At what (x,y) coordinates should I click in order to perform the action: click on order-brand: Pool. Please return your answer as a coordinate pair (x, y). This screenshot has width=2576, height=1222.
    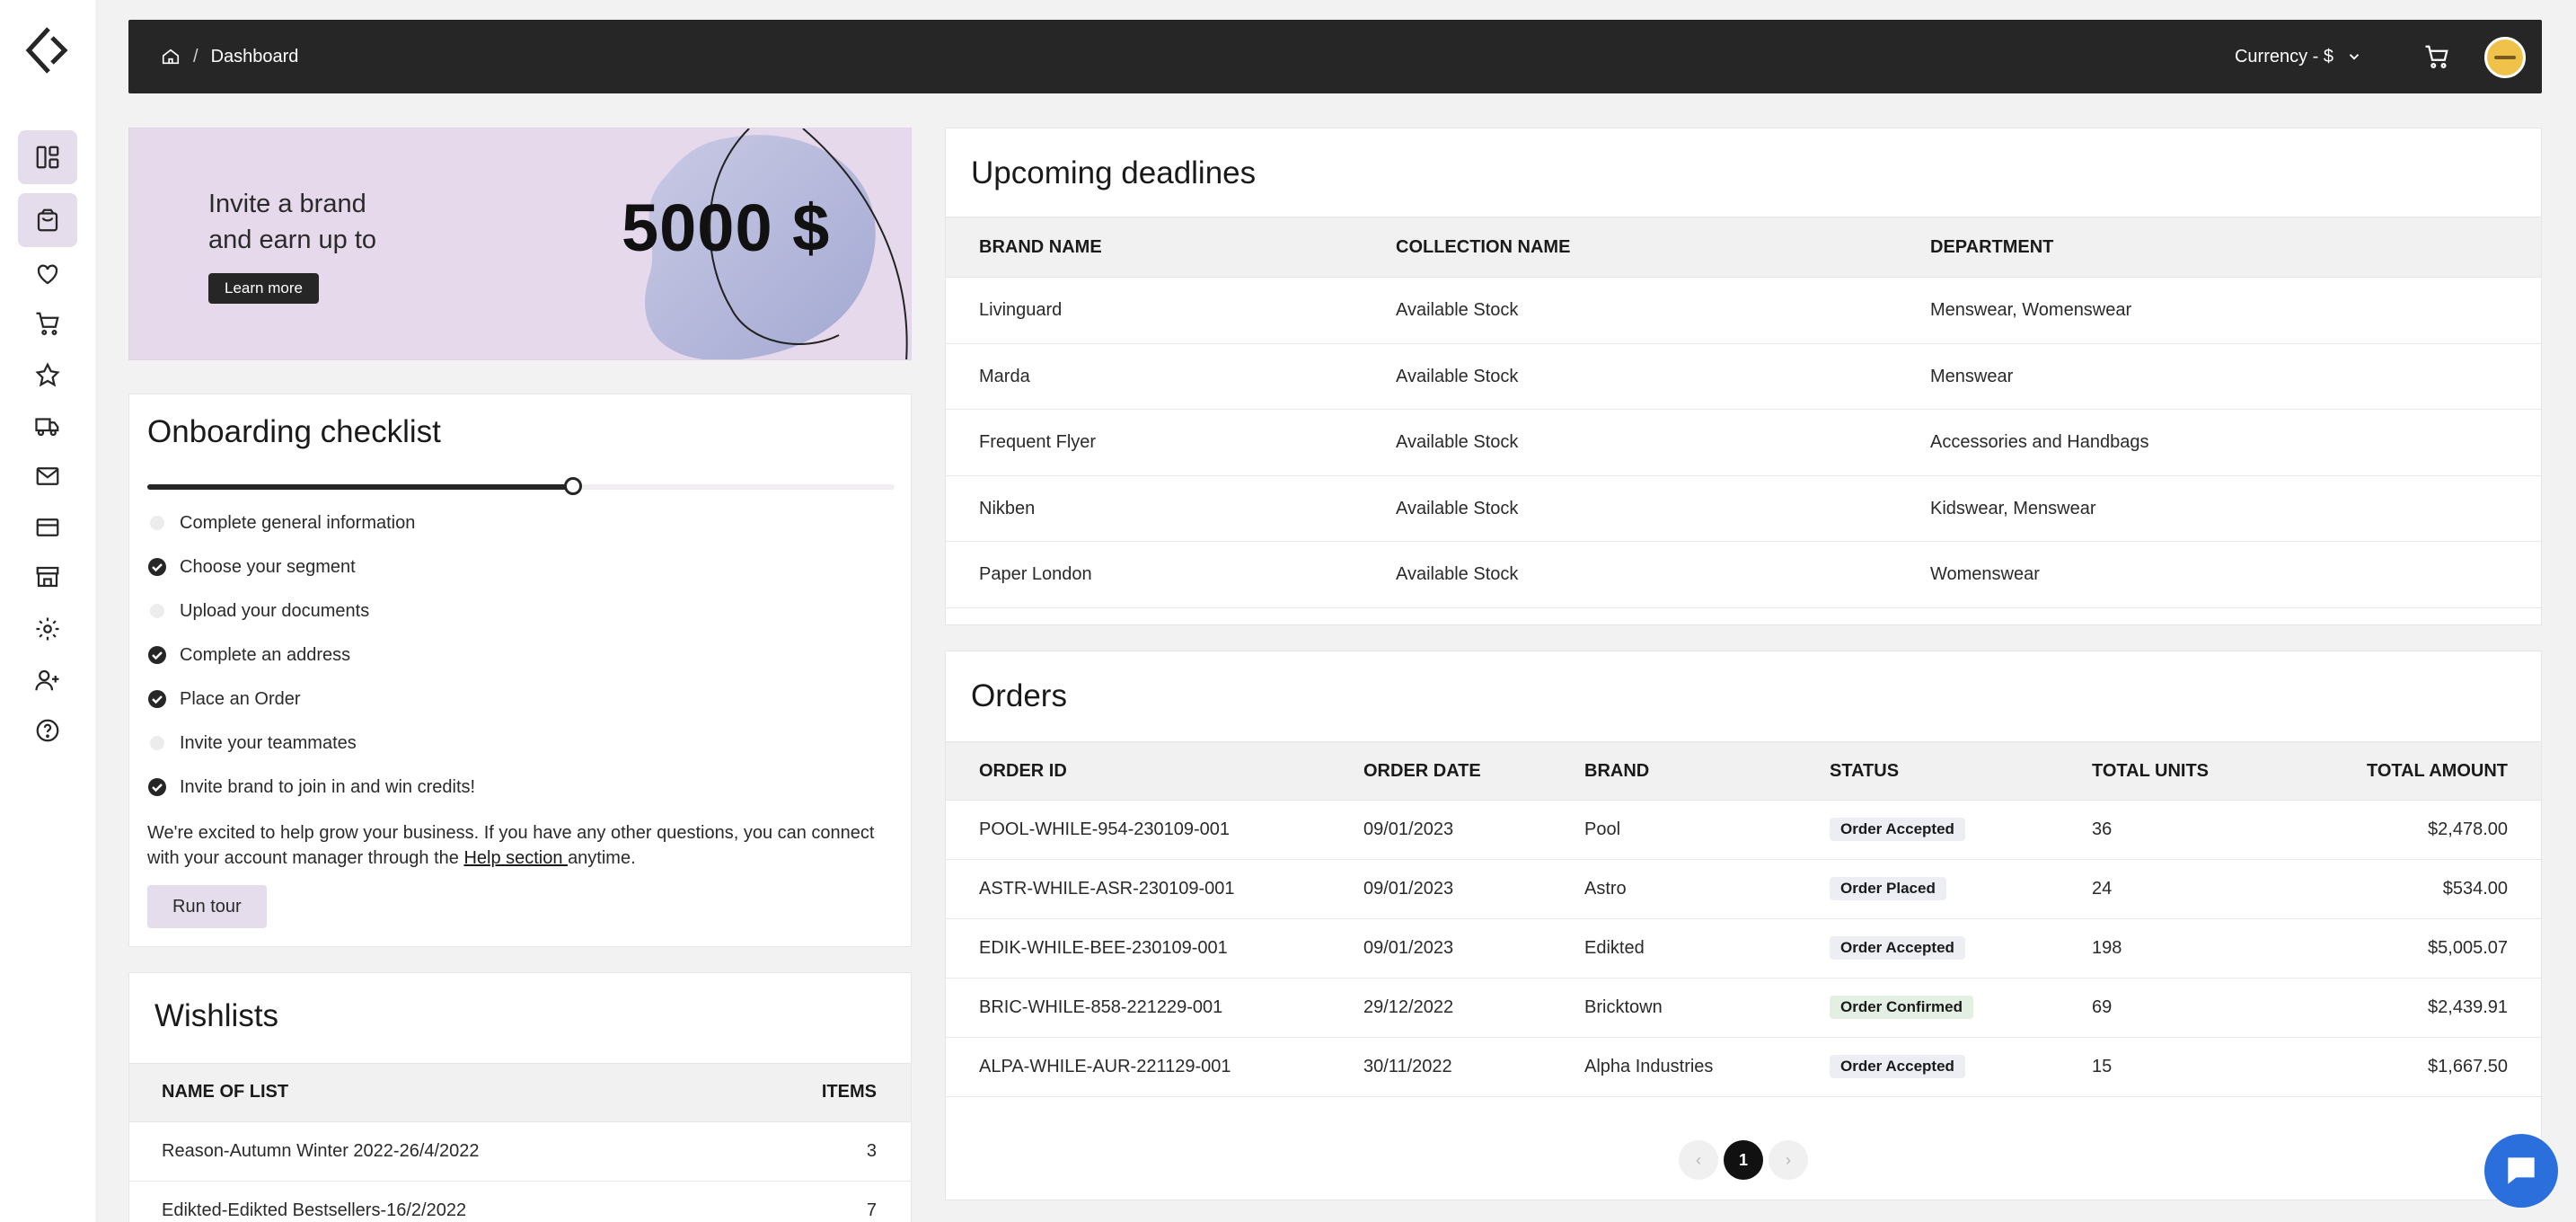
    Looking at the image, I should click on (1602, 829).